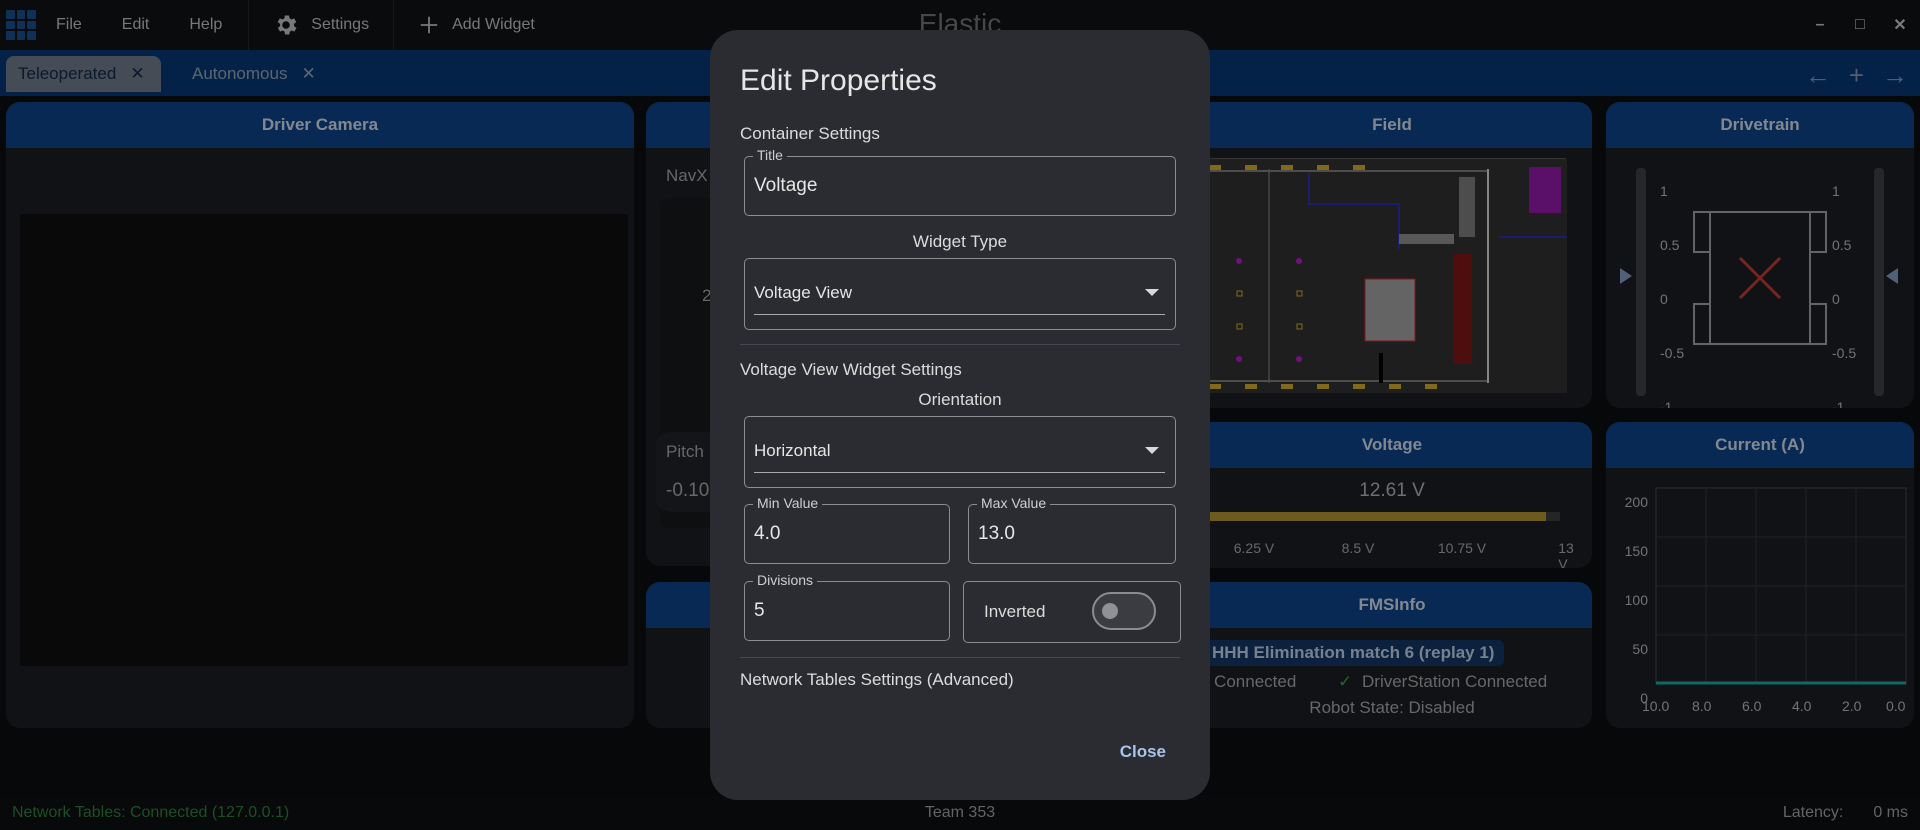 The width and height of the screenshot is (1920, 830). I want to click on toggle-knob, so click(1110, 611).